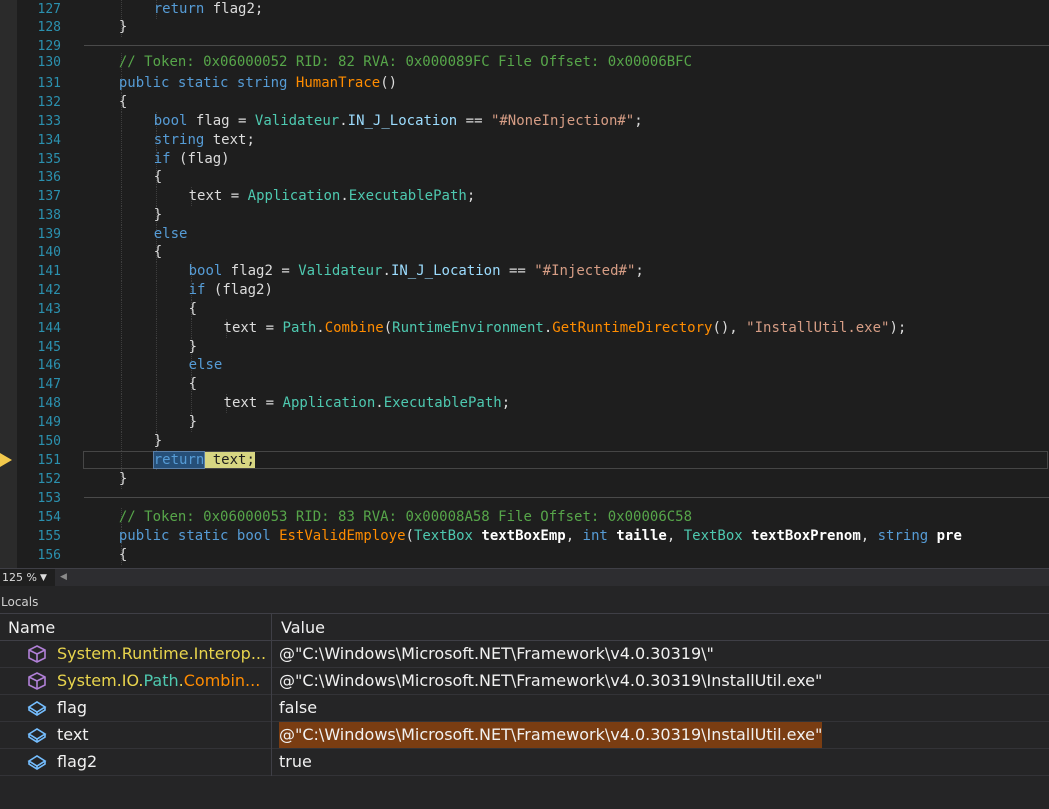 The height and width of the screenshot is (809, 1049). I want to click on code-line: 143 {, so click(524, 309).